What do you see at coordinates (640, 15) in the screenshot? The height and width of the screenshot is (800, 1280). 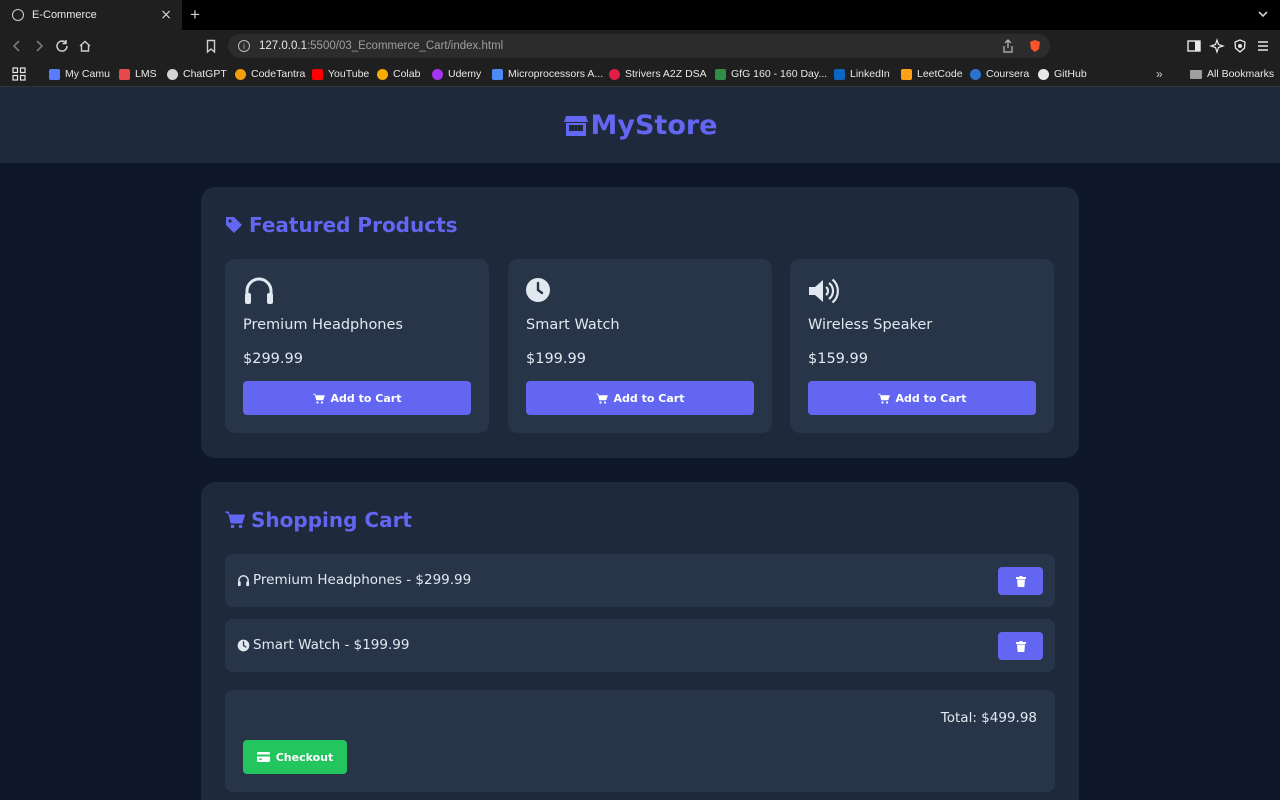 I see `browser-tab-bar: E-Commerce × +` at bounding box center [640, 15].